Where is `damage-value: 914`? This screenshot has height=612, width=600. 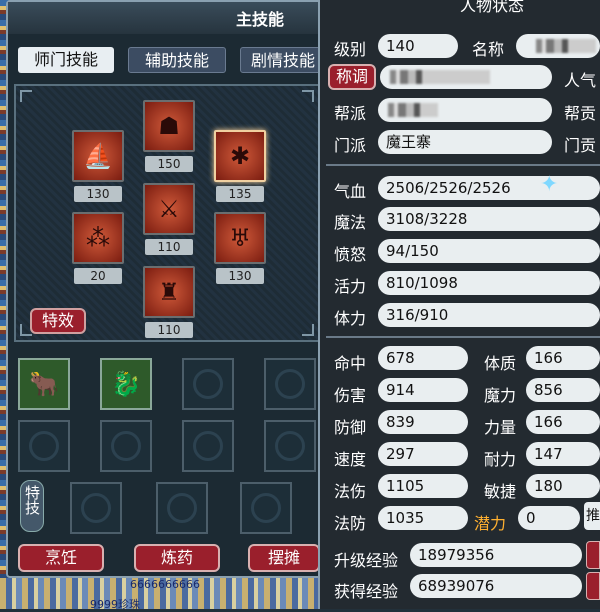
damage-value: 914 is located at coordinates (423, 390).